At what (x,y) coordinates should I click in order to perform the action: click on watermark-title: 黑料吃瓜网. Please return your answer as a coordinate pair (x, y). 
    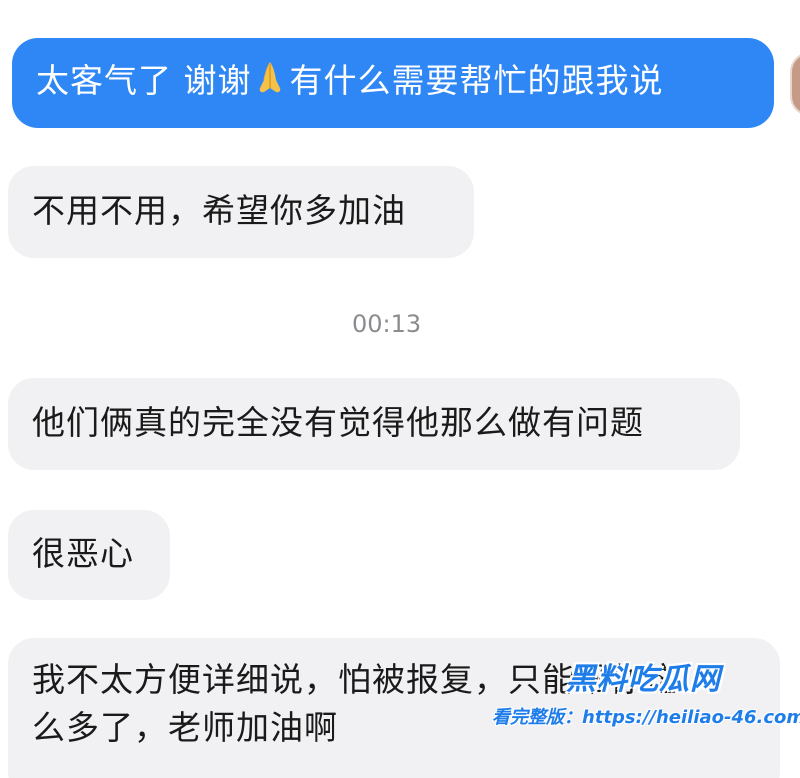
    Looking at the image, I should click on (643, 679).